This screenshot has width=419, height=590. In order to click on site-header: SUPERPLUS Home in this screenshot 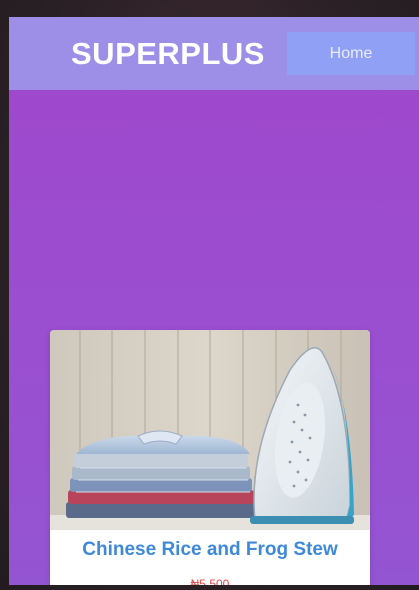, I will do `click(214, 53)`.